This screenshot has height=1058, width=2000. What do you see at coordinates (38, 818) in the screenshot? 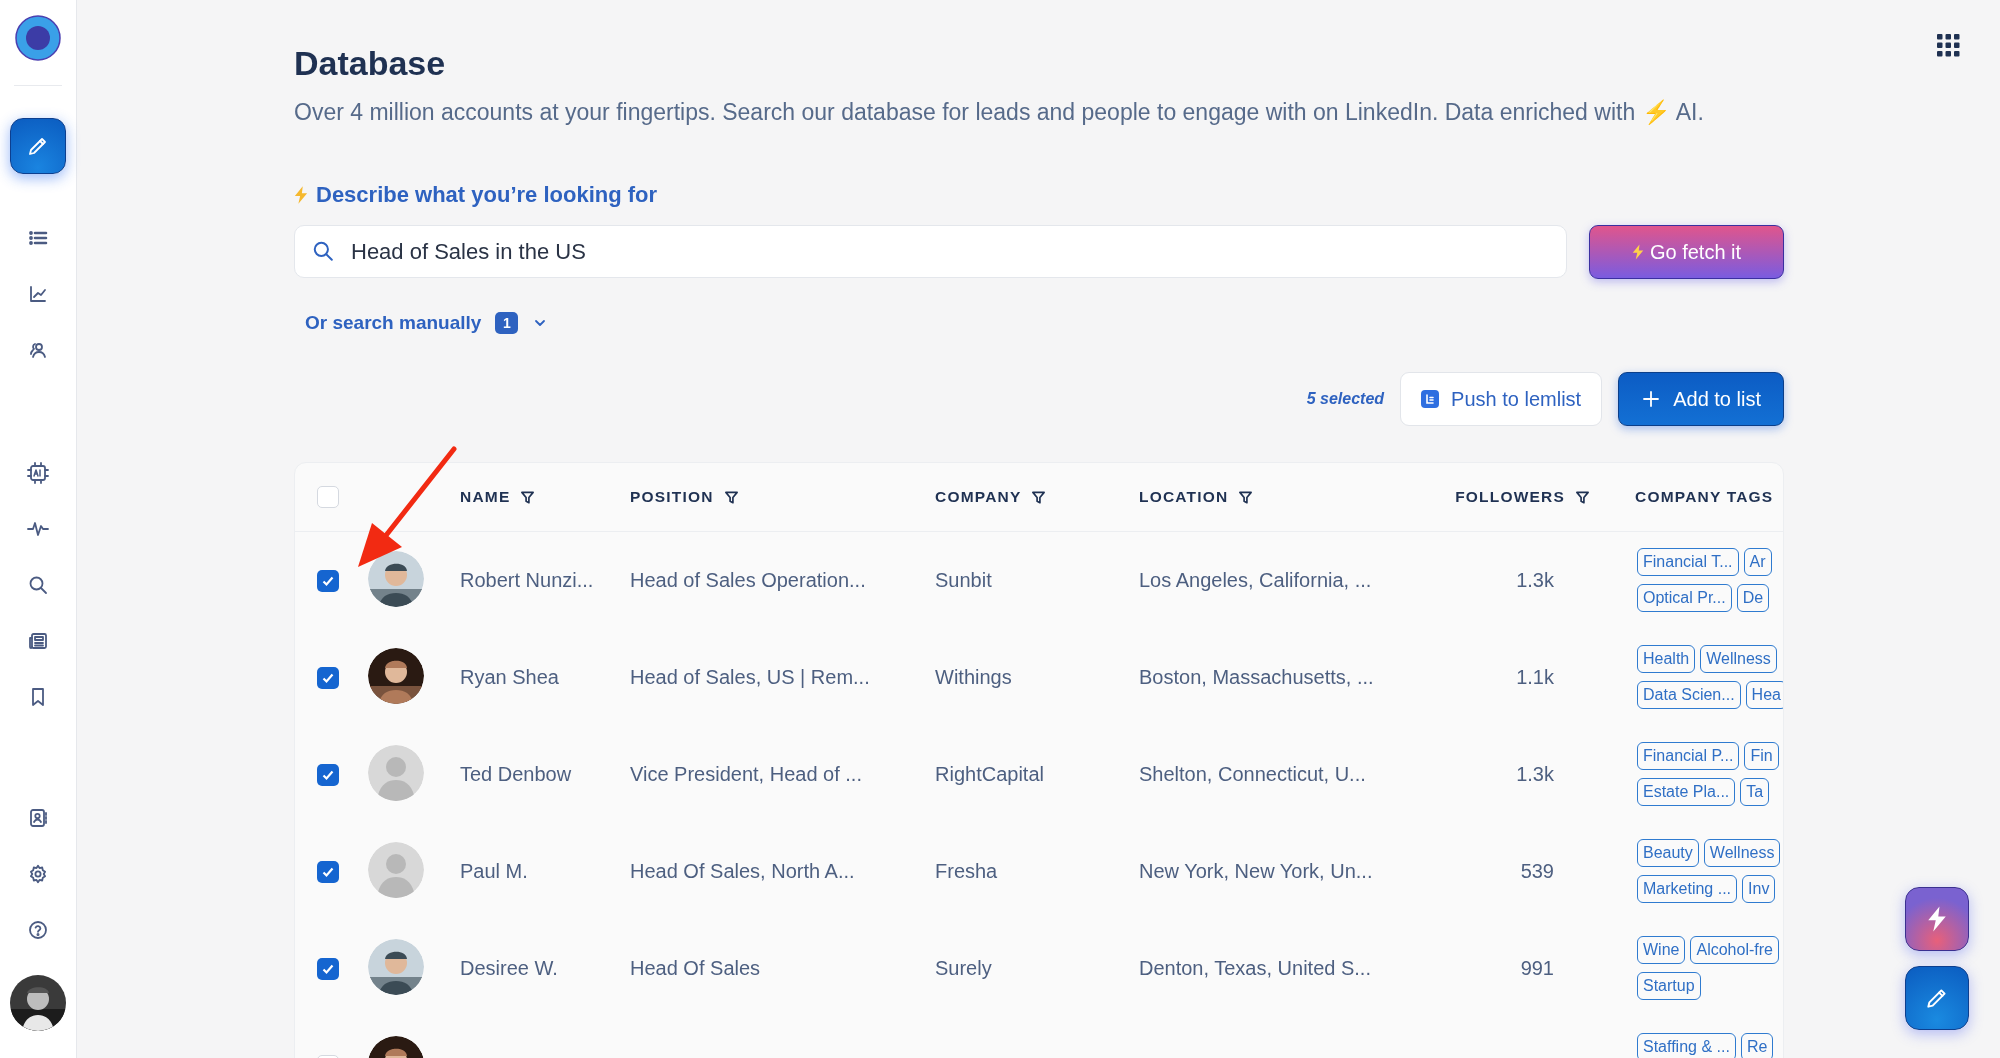
I see `contact-book-icon` at bounding box center [38, 818].